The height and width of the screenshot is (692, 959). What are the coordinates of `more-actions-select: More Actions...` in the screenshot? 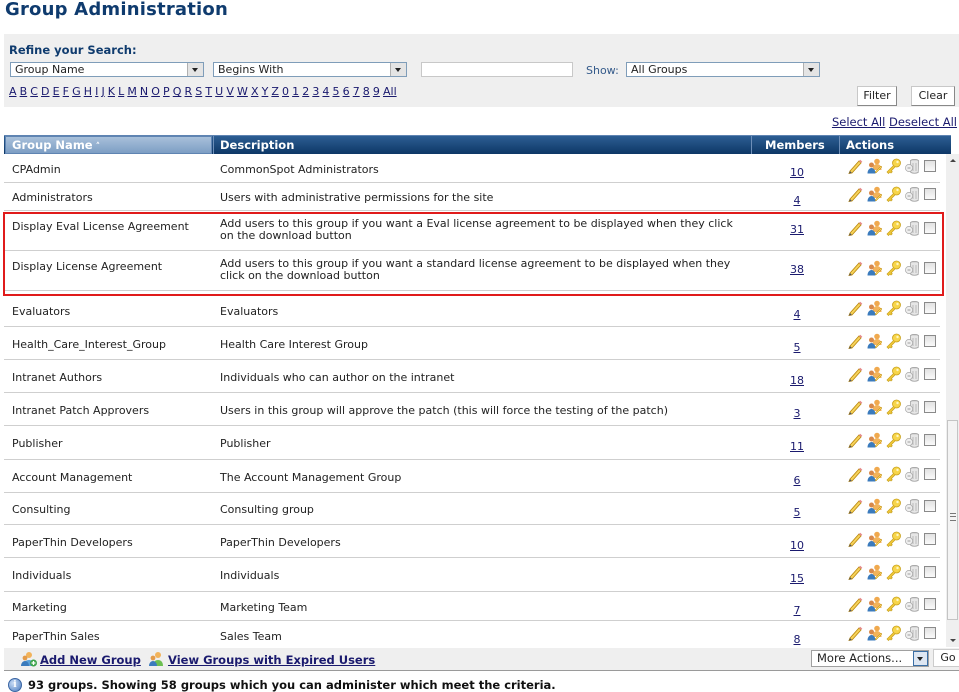 It's located at (870, 658).